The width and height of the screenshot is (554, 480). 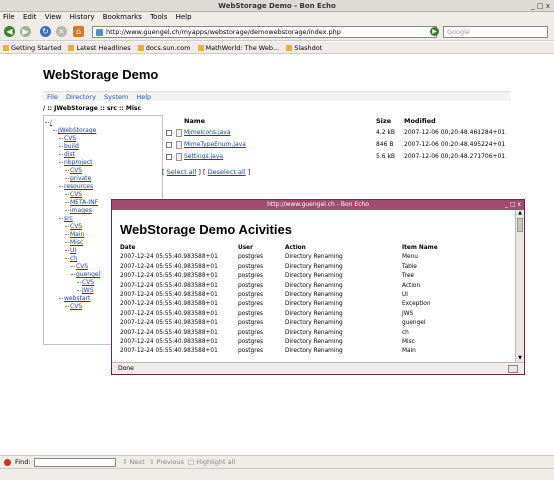 I want to click on menu-view: View, so click(x=53, y=17).